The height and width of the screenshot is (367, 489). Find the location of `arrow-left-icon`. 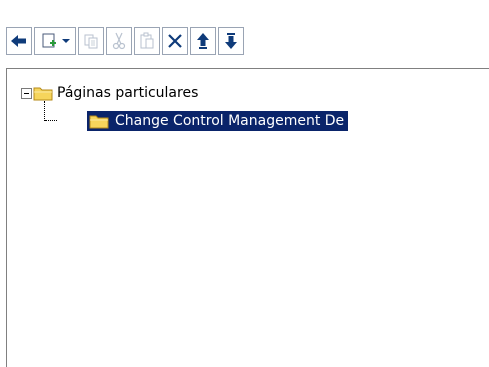

arrow-left-icon is located at coordinates (19, 41).